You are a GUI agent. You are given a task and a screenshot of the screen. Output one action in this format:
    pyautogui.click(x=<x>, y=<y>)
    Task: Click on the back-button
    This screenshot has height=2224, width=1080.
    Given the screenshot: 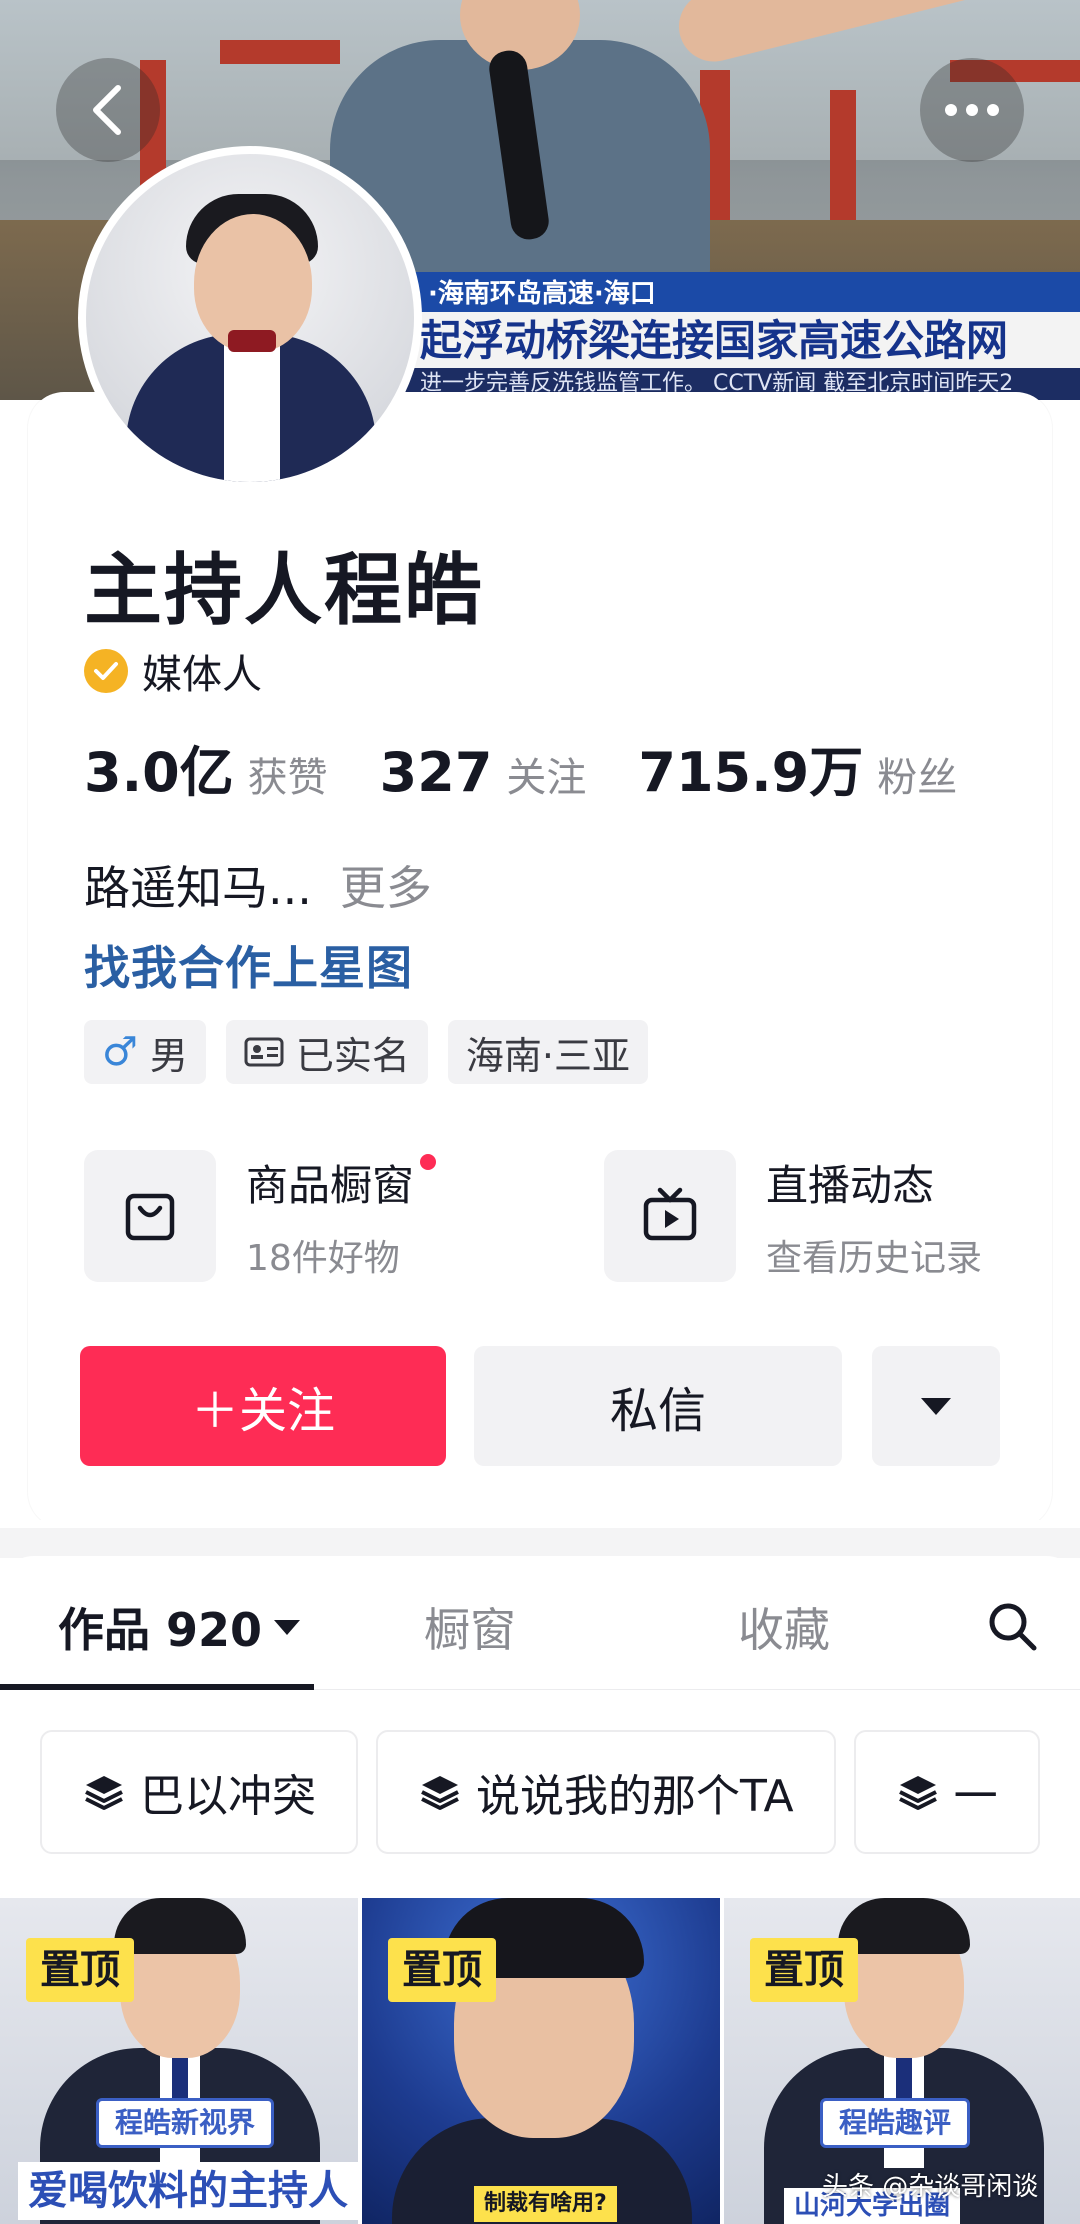 What is the action you would take?
    pyautogui.click(x=108, y=110)
    